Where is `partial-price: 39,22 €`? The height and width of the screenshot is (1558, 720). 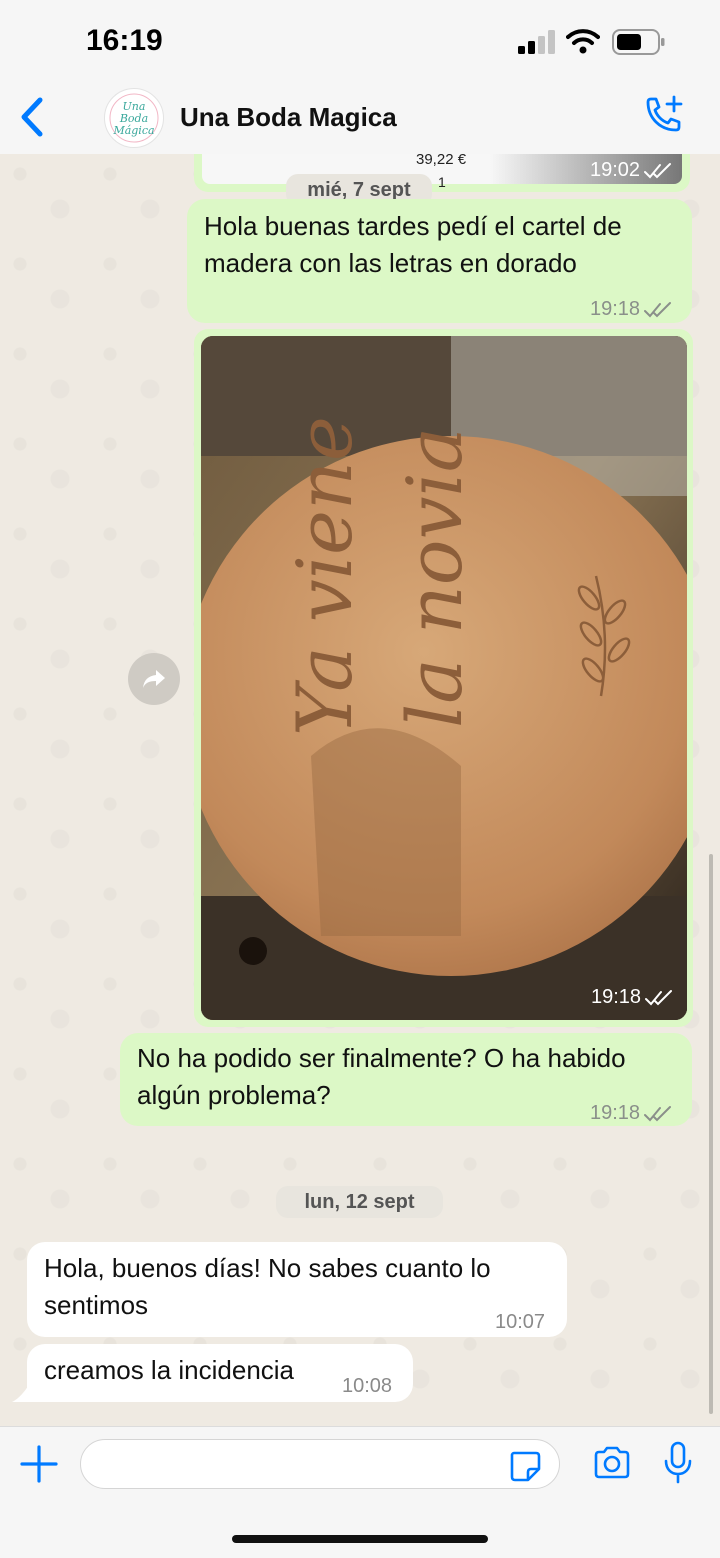
partial-price: 39,22 € is located at coordinates (441, 161).